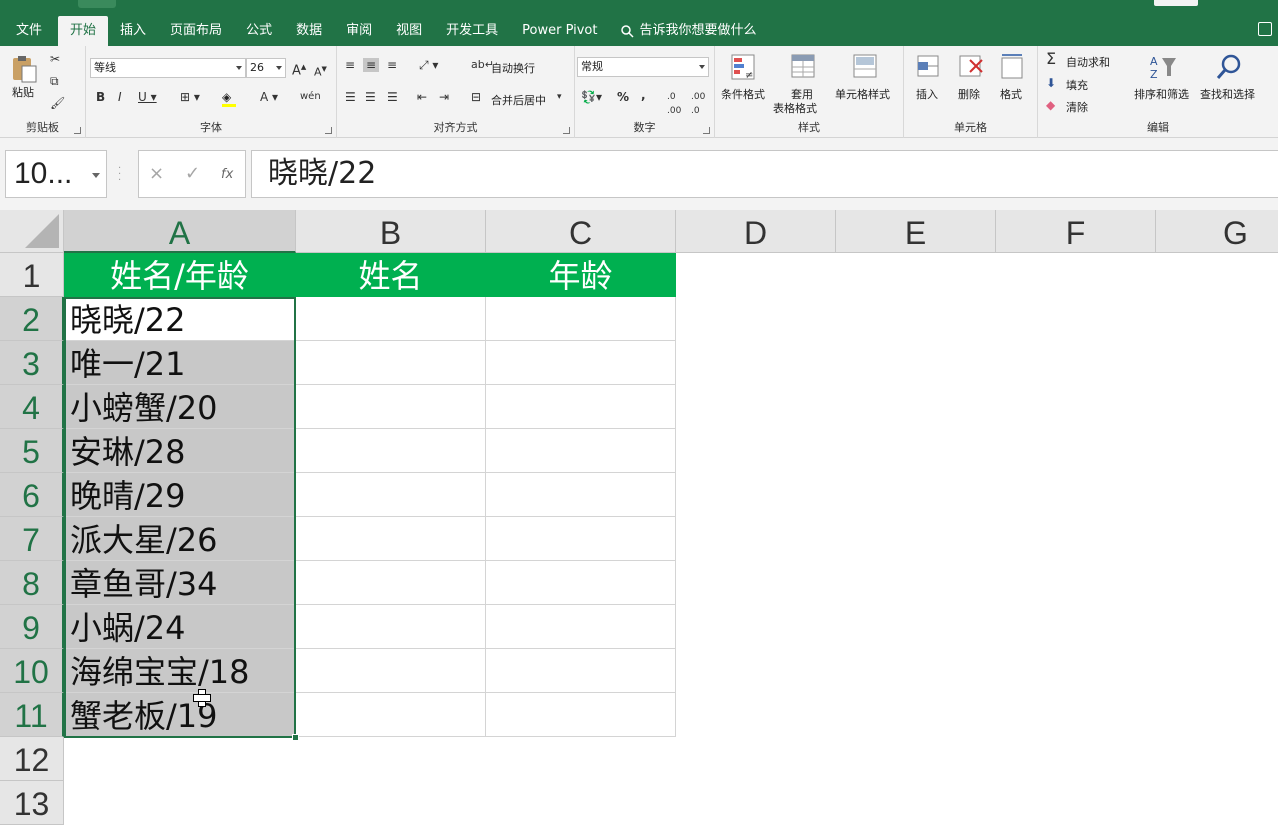 This screenshot has width=1278, height=827. What do you see at coordinates (674, 104) in the screenshot?
I see `increase-decimal-icon: .0.00` at bounding box center [674, 104].